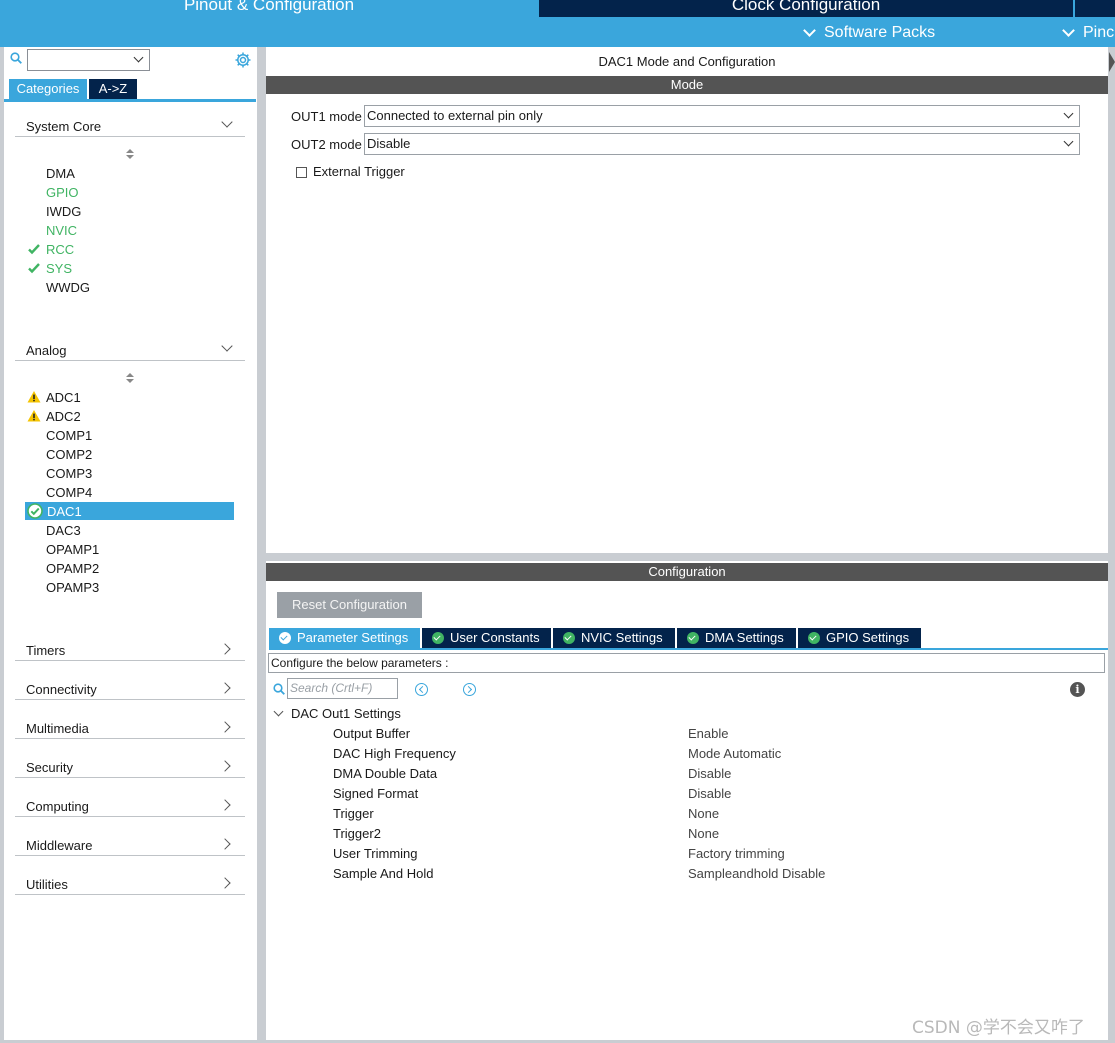  I want to click on out2-mode-select: Disable, so click(722, 144).